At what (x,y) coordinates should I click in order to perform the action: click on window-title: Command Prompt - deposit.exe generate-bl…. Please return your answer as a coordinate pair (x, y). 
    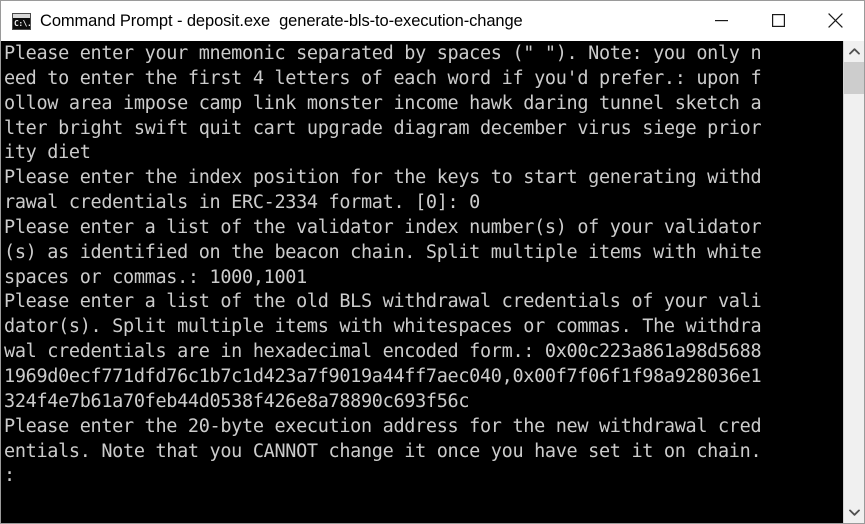
    Looking at the image, I should click on (281, 20).